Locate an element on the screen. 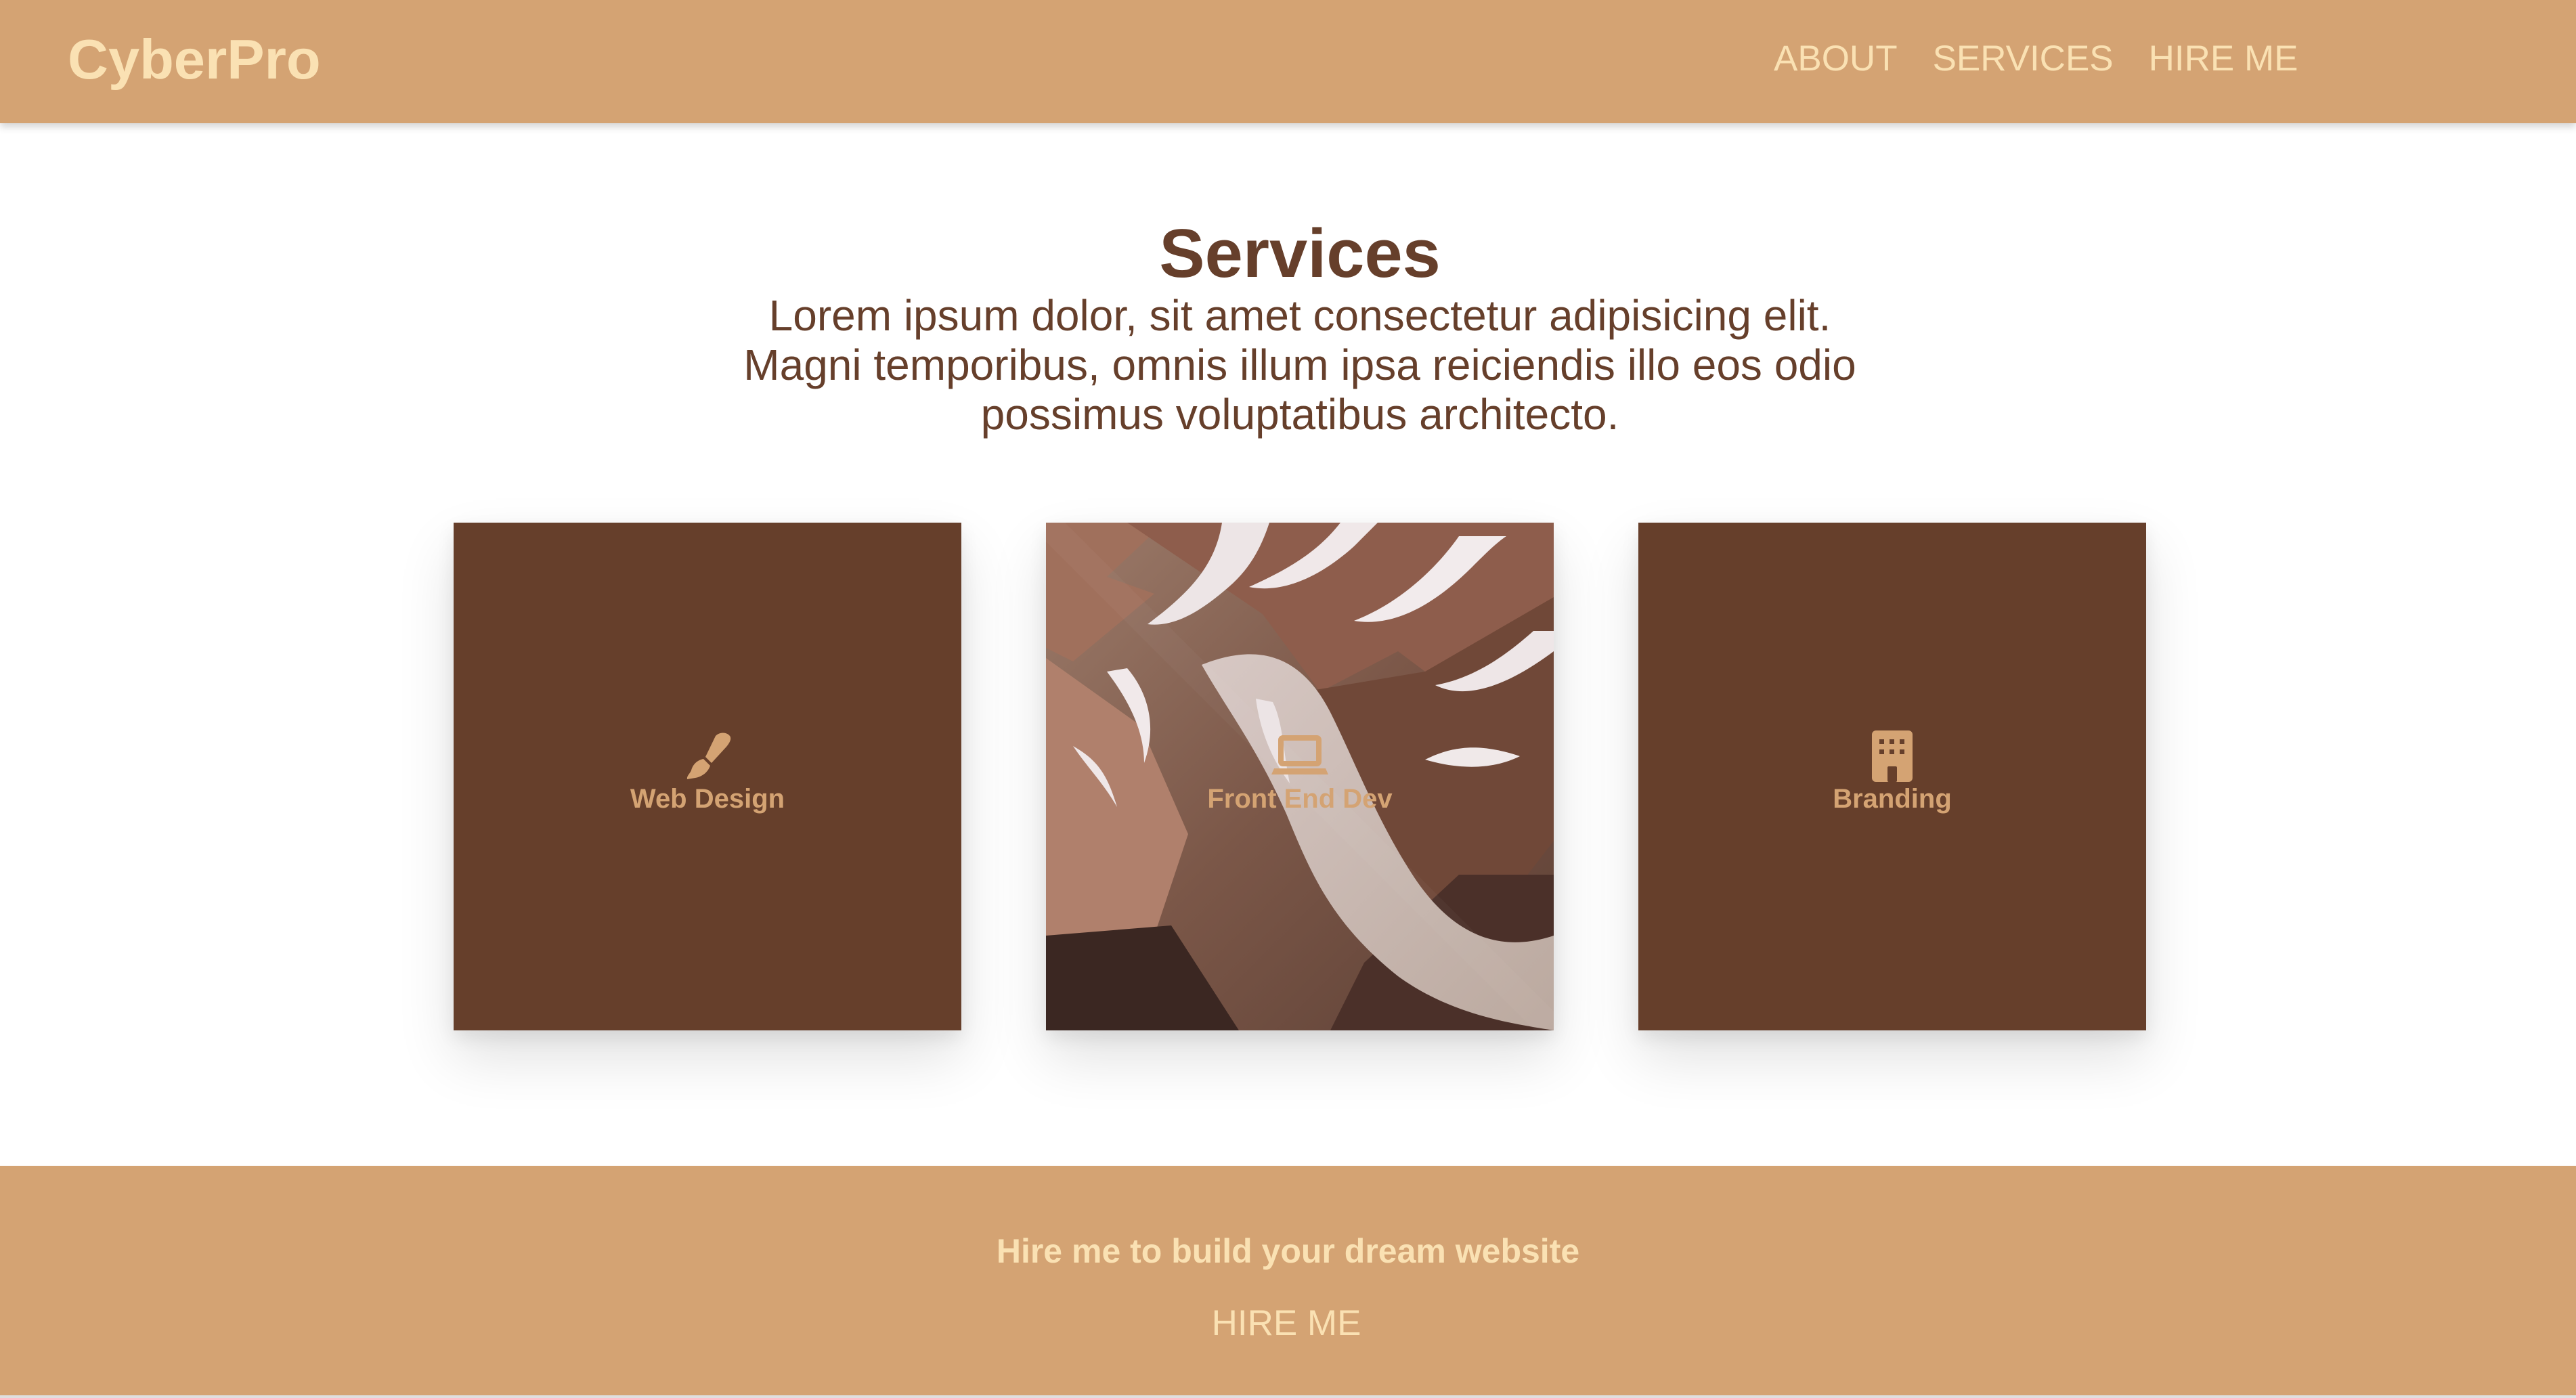 This screenshot has width=2576, height=1398. service-card-branding: Branding is located at coordinates (1892, 777).